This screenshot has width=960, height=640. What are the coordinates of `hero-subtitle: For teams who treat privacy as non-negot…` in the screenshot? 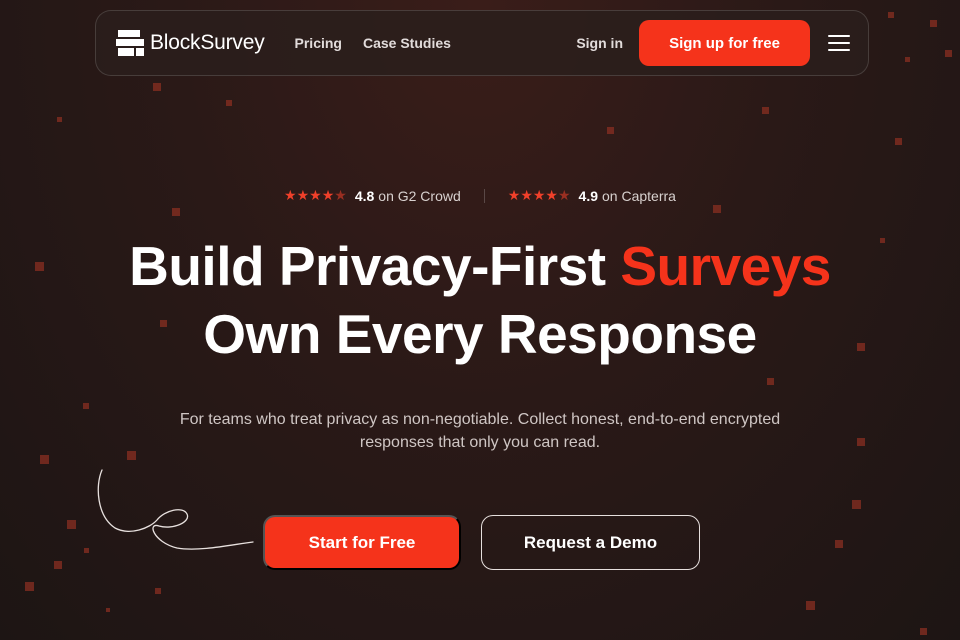 It's located at (480, 431).